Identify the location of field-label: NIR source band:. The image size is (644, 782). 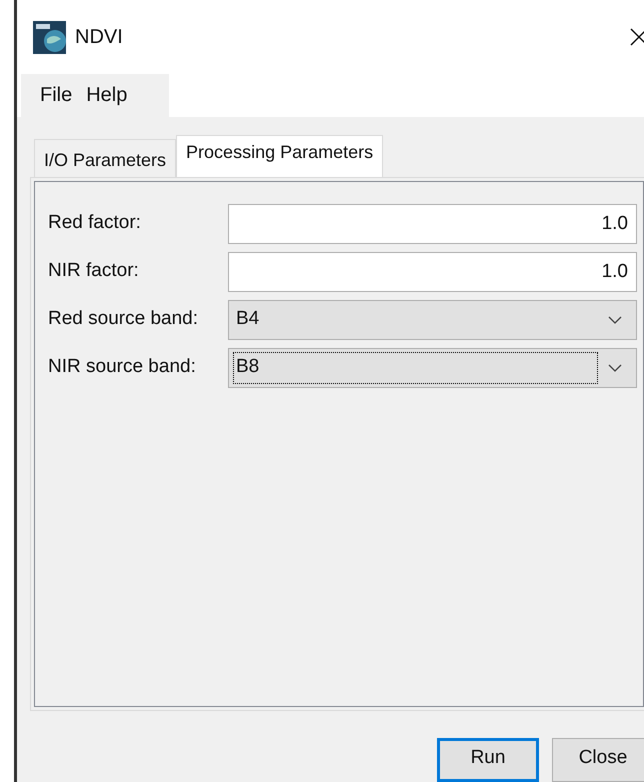
(122, 367).